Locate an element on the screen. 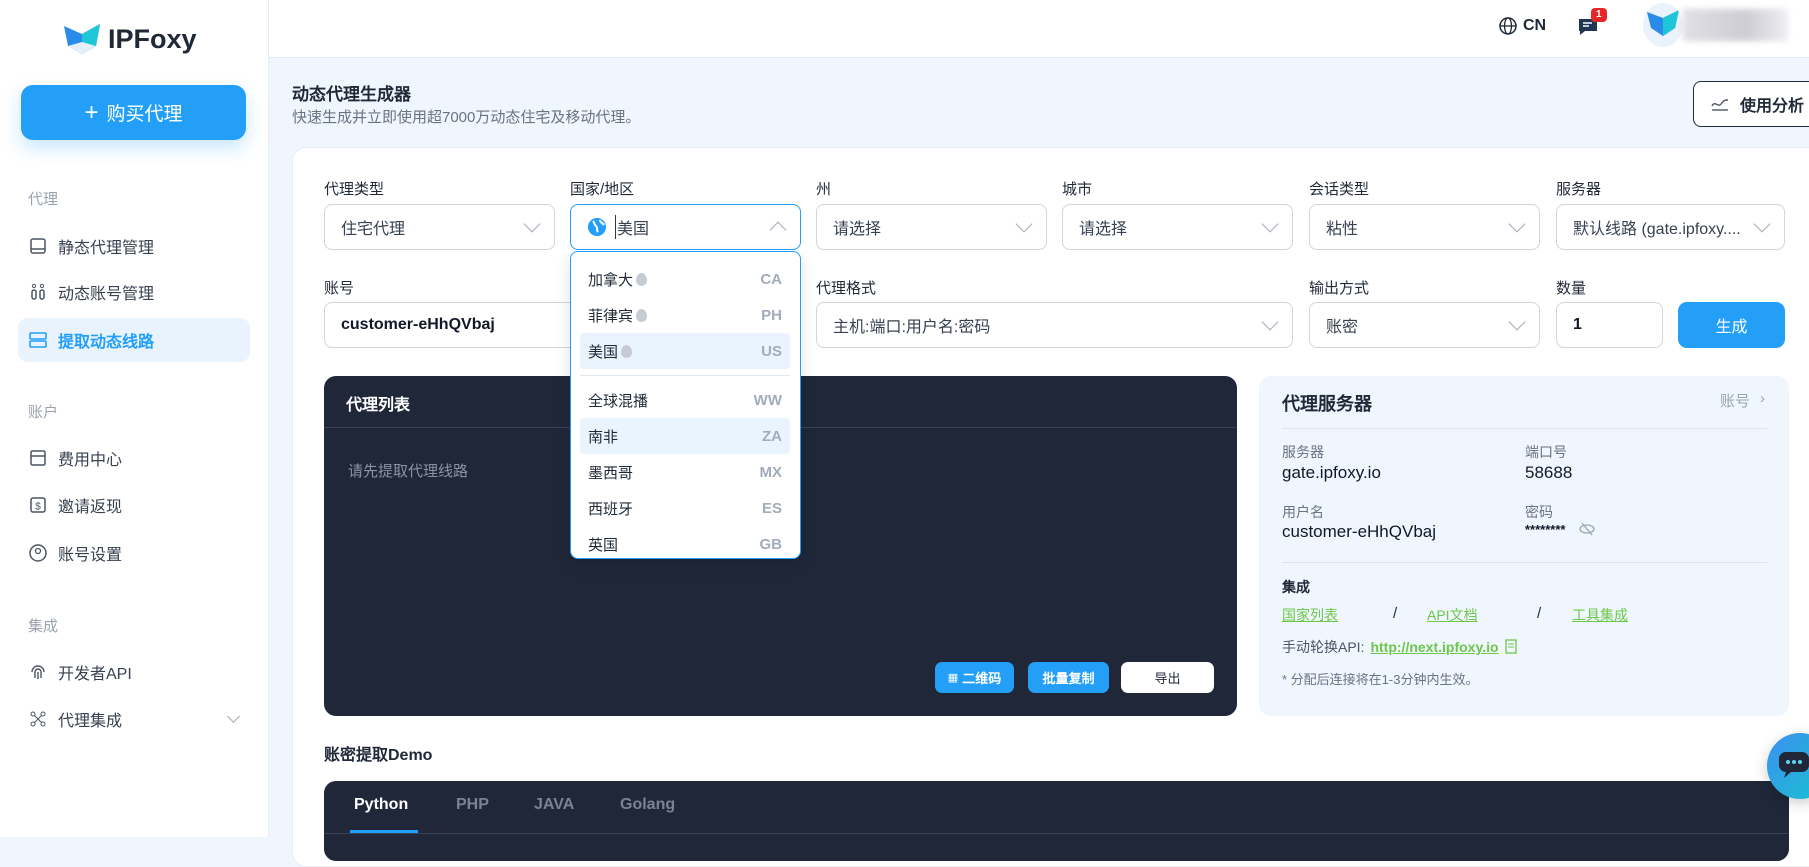 Image resolution: width=1809 pixels, height=867 pixels. placeholder: 请选择 is located at coordinates (857, 229).